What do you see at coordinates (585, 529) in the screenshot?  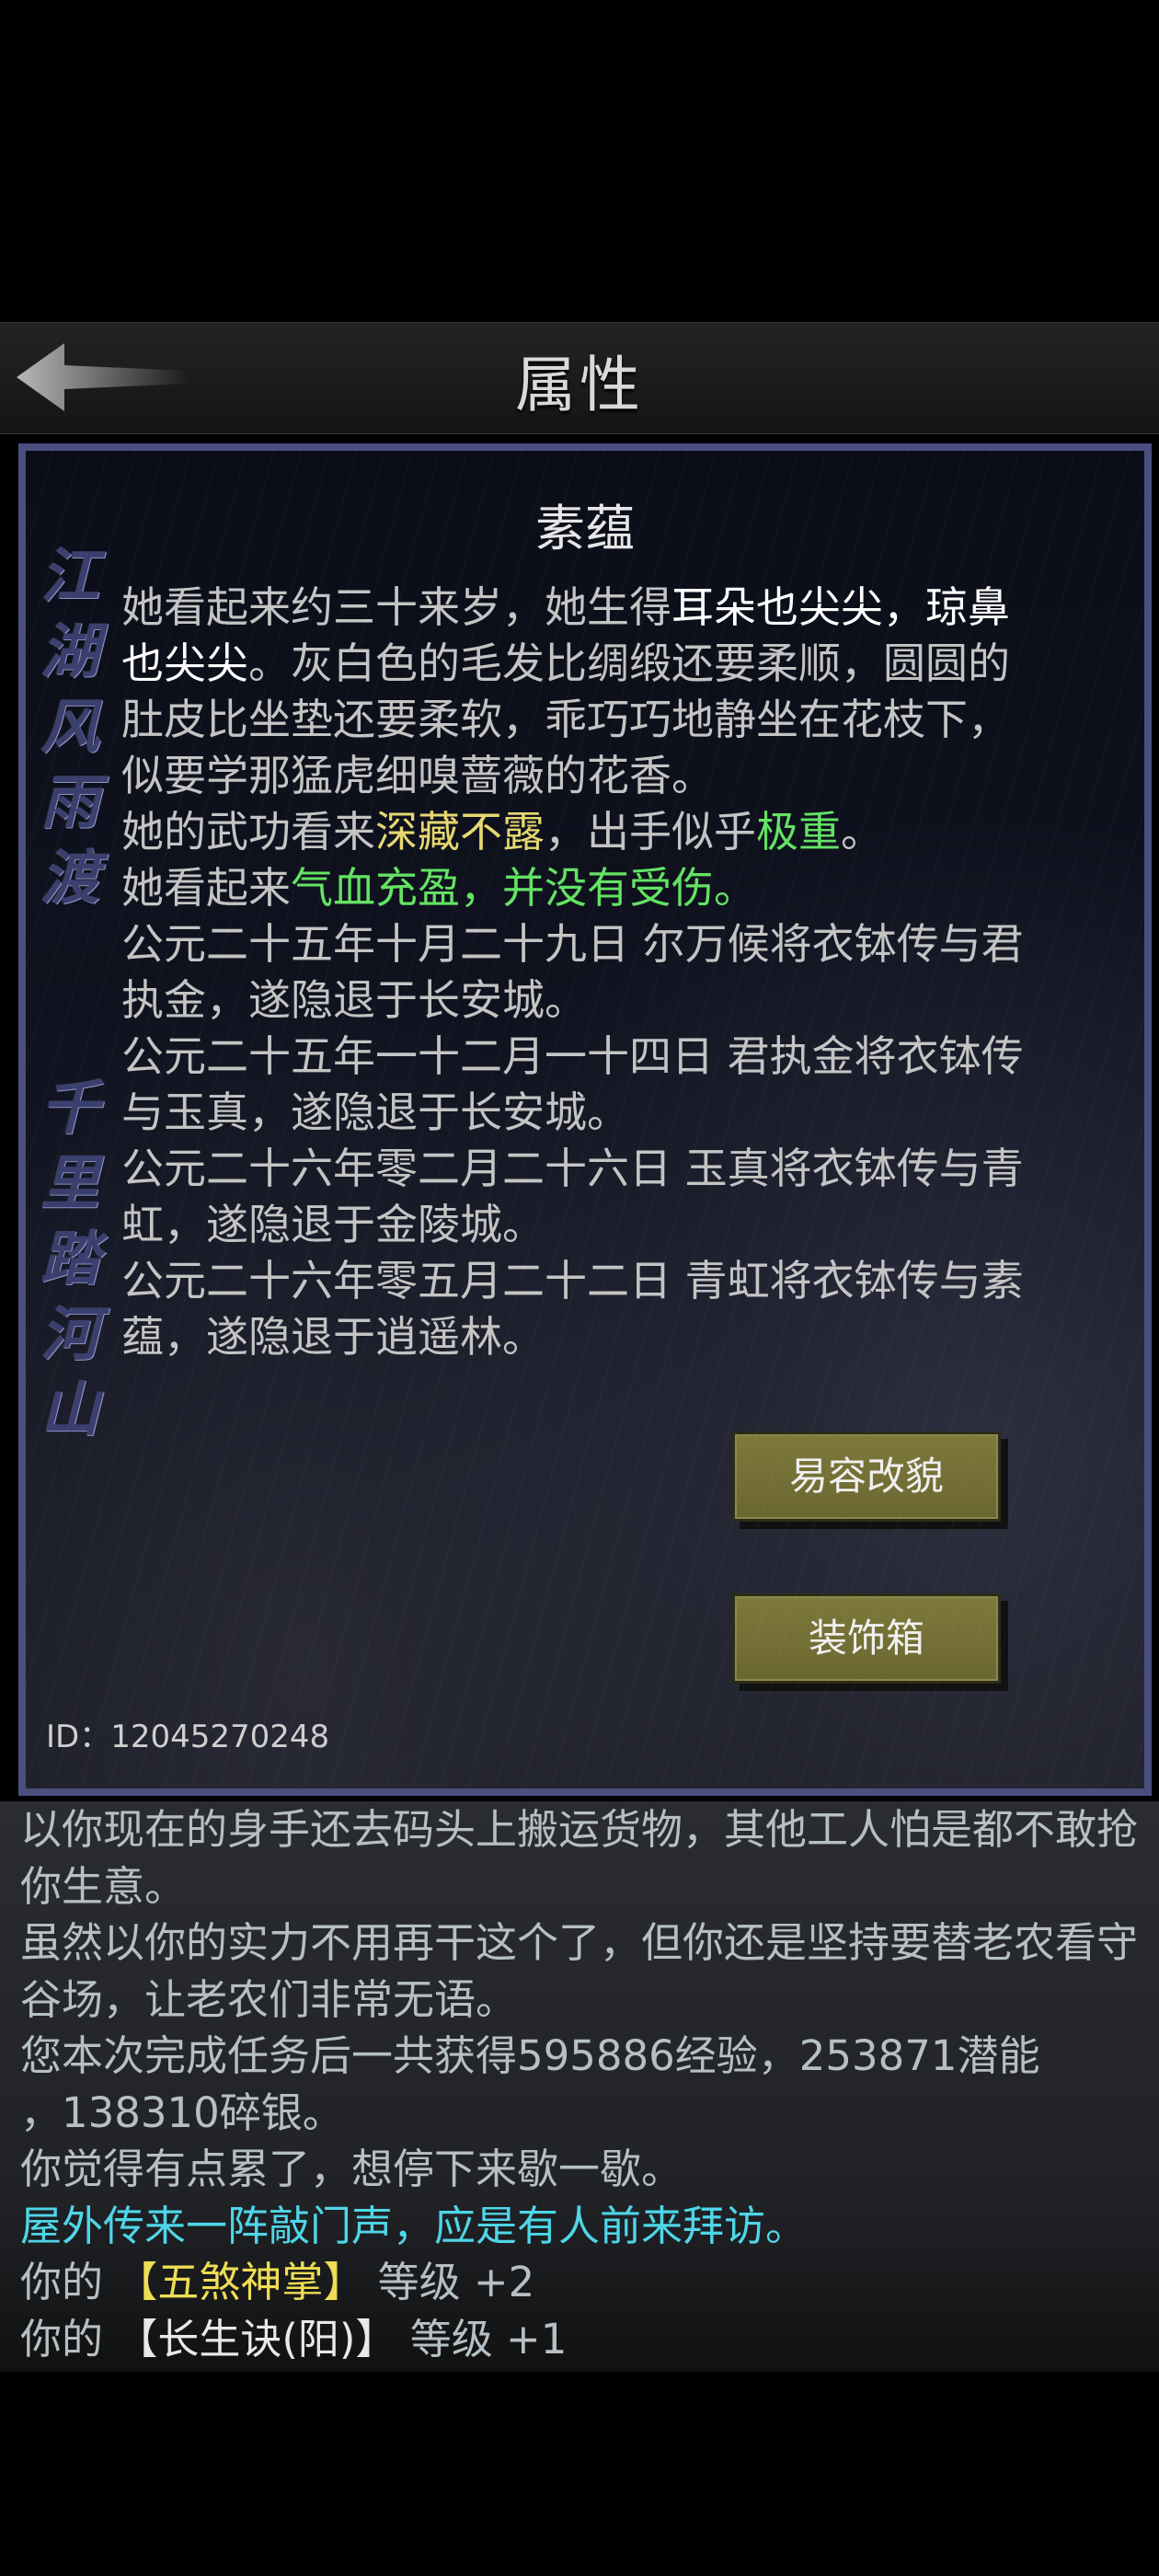 I see `character-name: 素蕴` at bounding box center [585, 529].